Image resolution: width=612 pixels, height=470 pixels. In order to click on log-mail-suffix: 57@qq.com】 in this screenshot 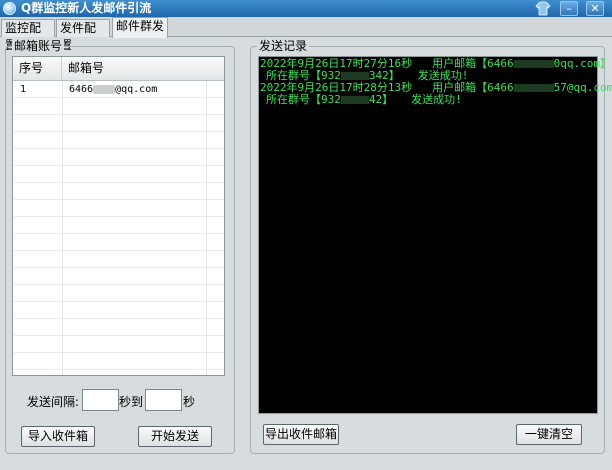, I will do `click(582, 87)`.